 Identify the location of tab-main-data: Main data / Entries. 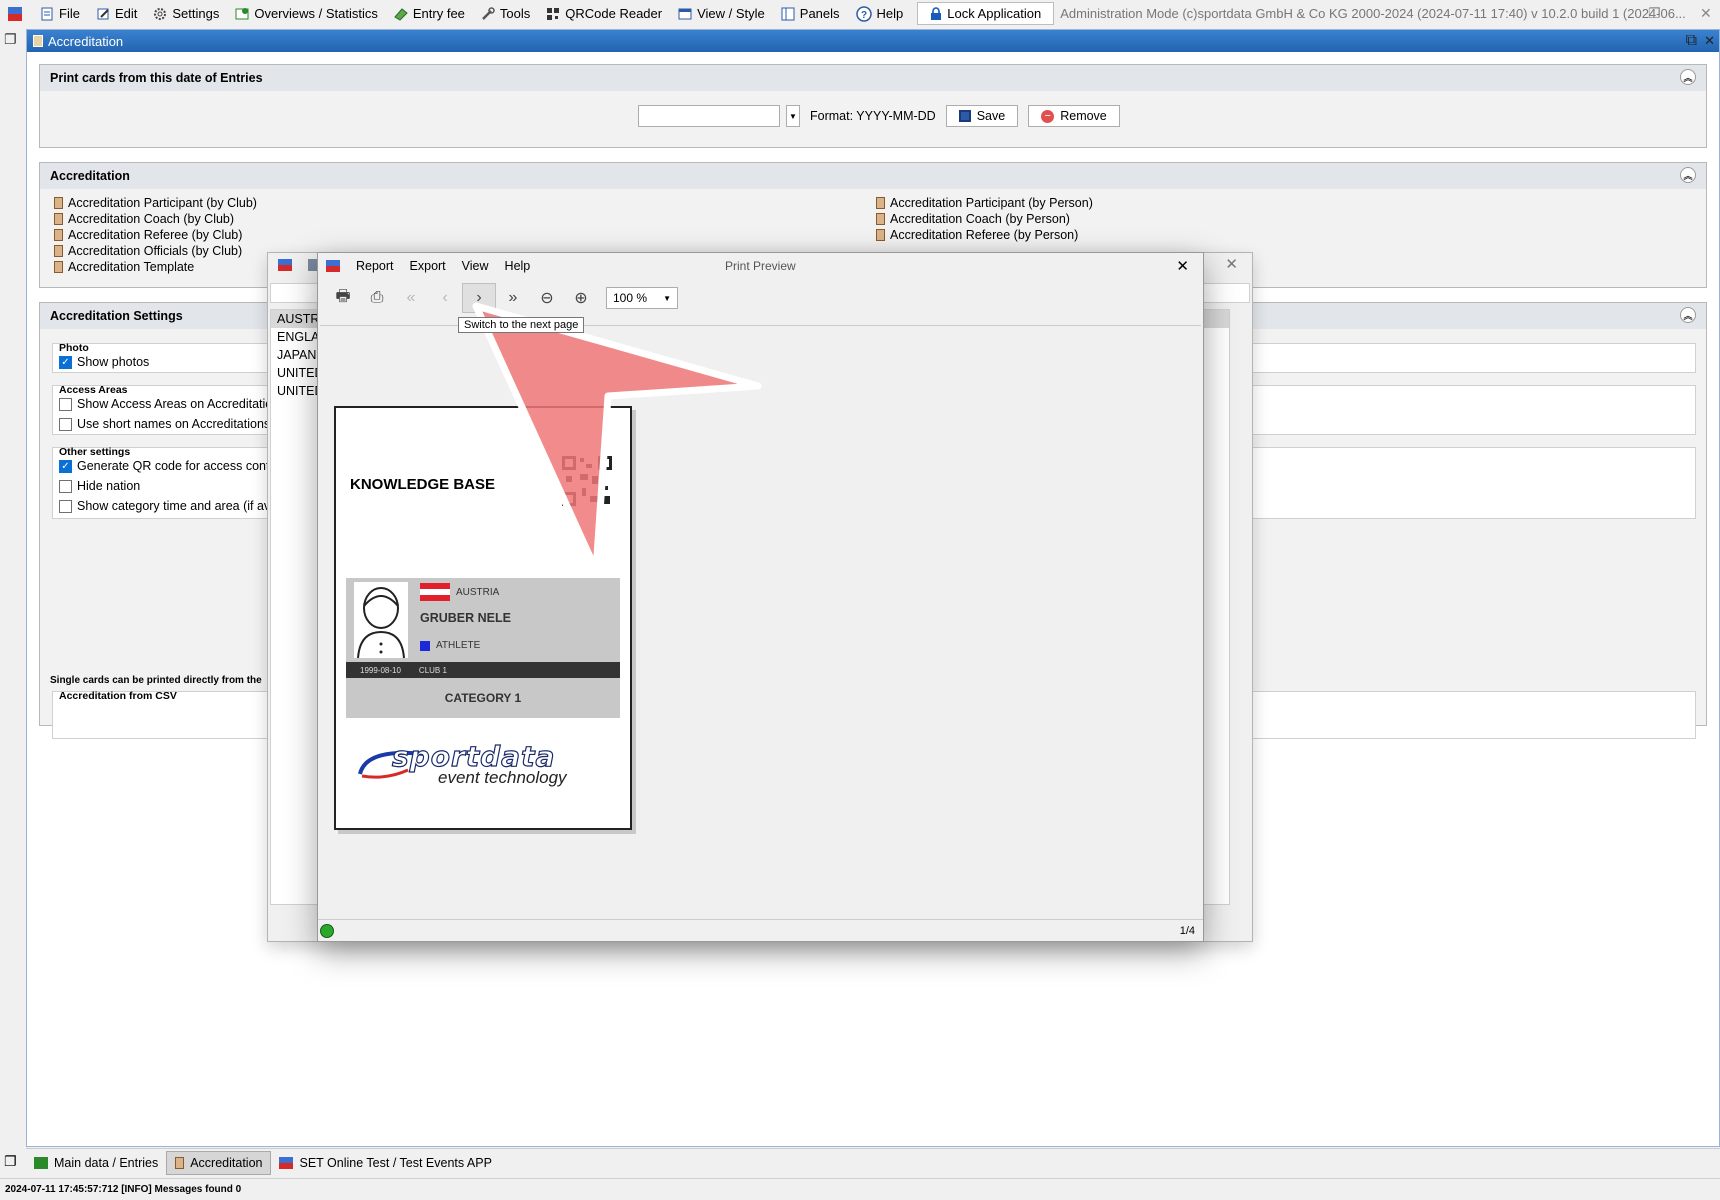
(96, 1163).